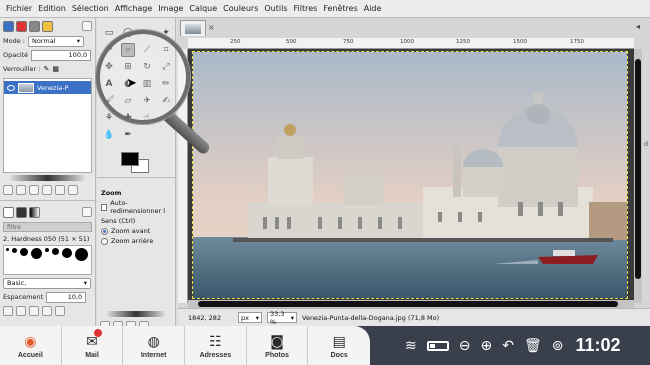  What do you see at coordinates (19, 8) in the screenshot?
I see `menu-fichier: Fichier` at bounding box center [19, 8].